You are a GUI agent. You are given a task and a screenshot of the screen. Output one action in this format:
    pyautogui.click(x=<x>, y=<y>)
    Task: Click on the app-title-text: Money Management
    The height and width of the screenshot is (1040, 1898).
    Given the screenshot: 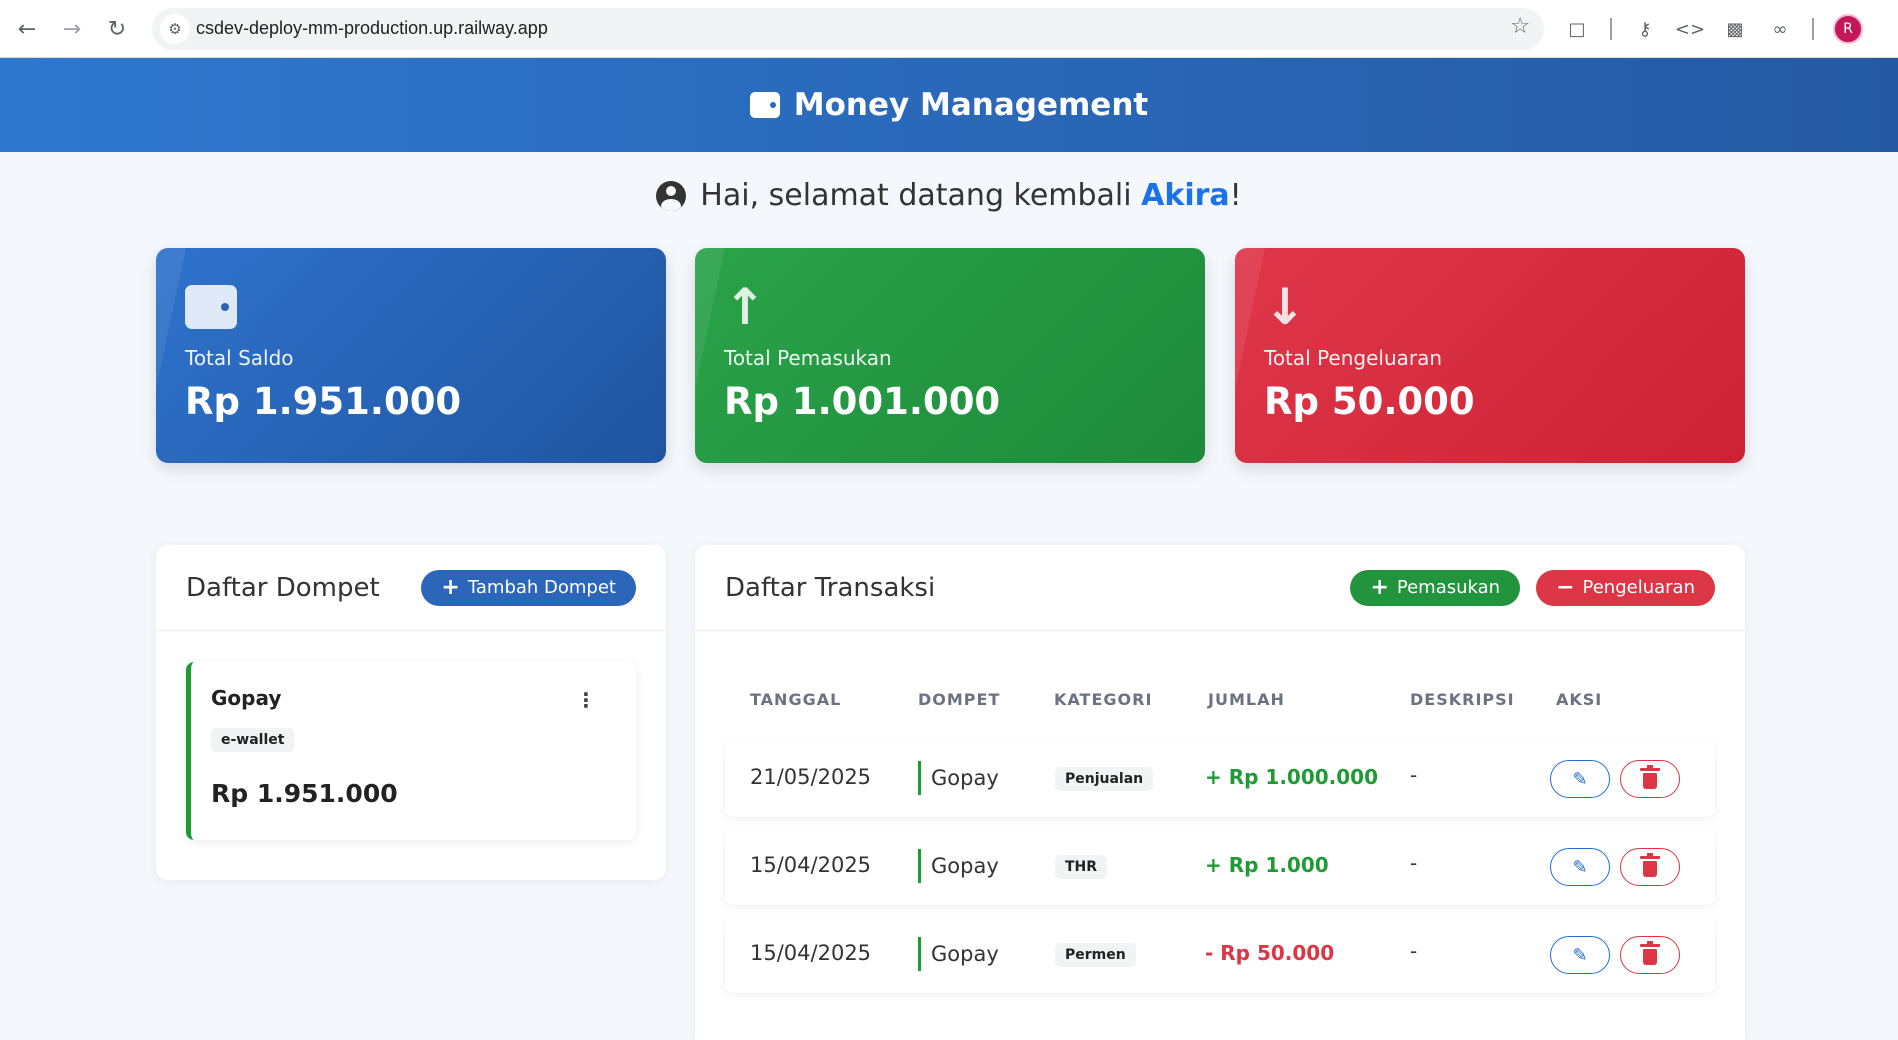 What is the action you would take?
    pyautogui.click(x=971, y=105)
    